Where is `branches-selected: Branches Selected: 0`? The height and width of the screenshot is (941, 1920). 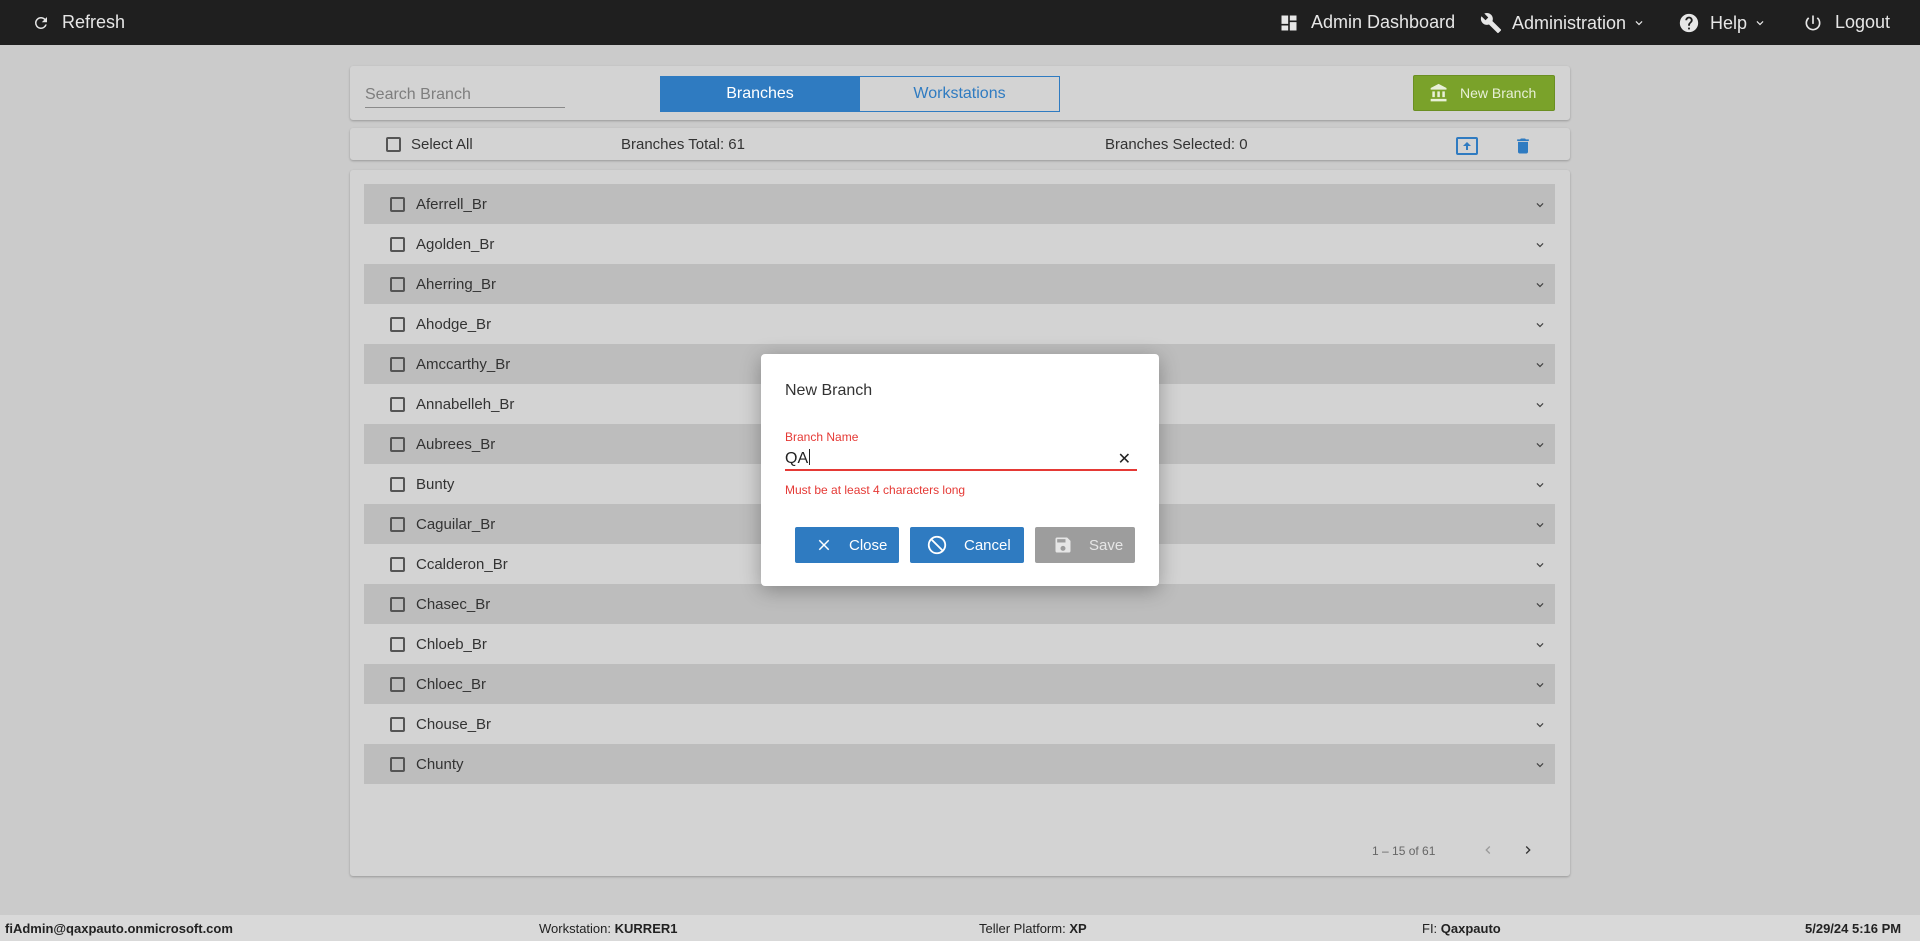 branches-selected: Branches Selected: 0 is located at coordinates (1176, 144).